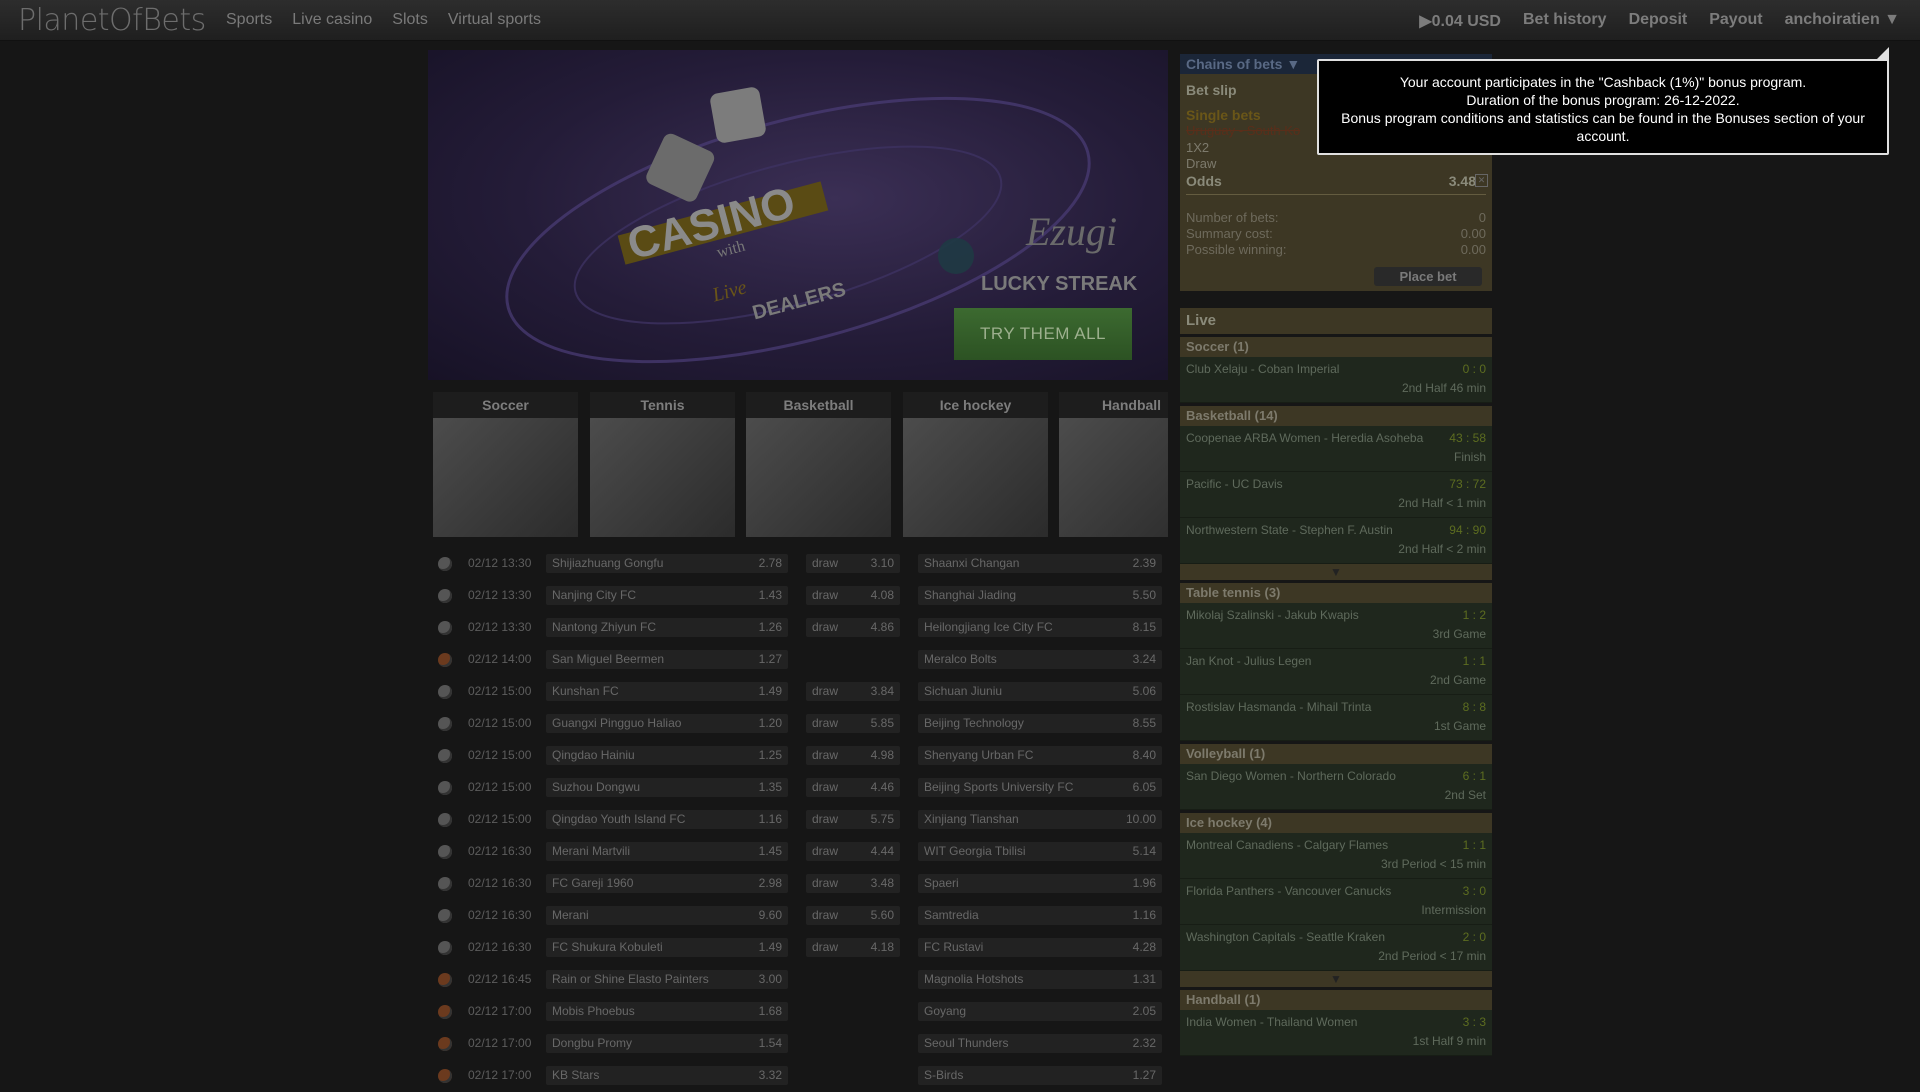 The height and width of the screenshot is (1092, 1920). What do you see at coordinates (1658, 21) in the screenshot?
I see `deposit-link: Deposit` at bounding box center [1658, 21].